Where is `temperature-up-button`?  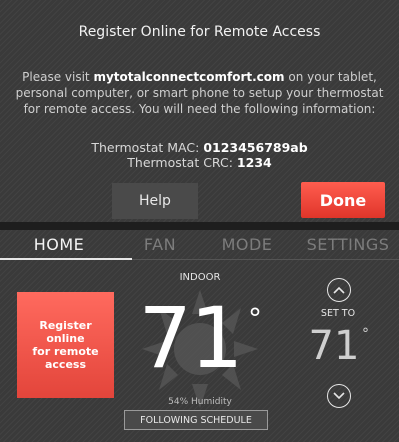 temperature-up-button is located at coordinates (339, 290).